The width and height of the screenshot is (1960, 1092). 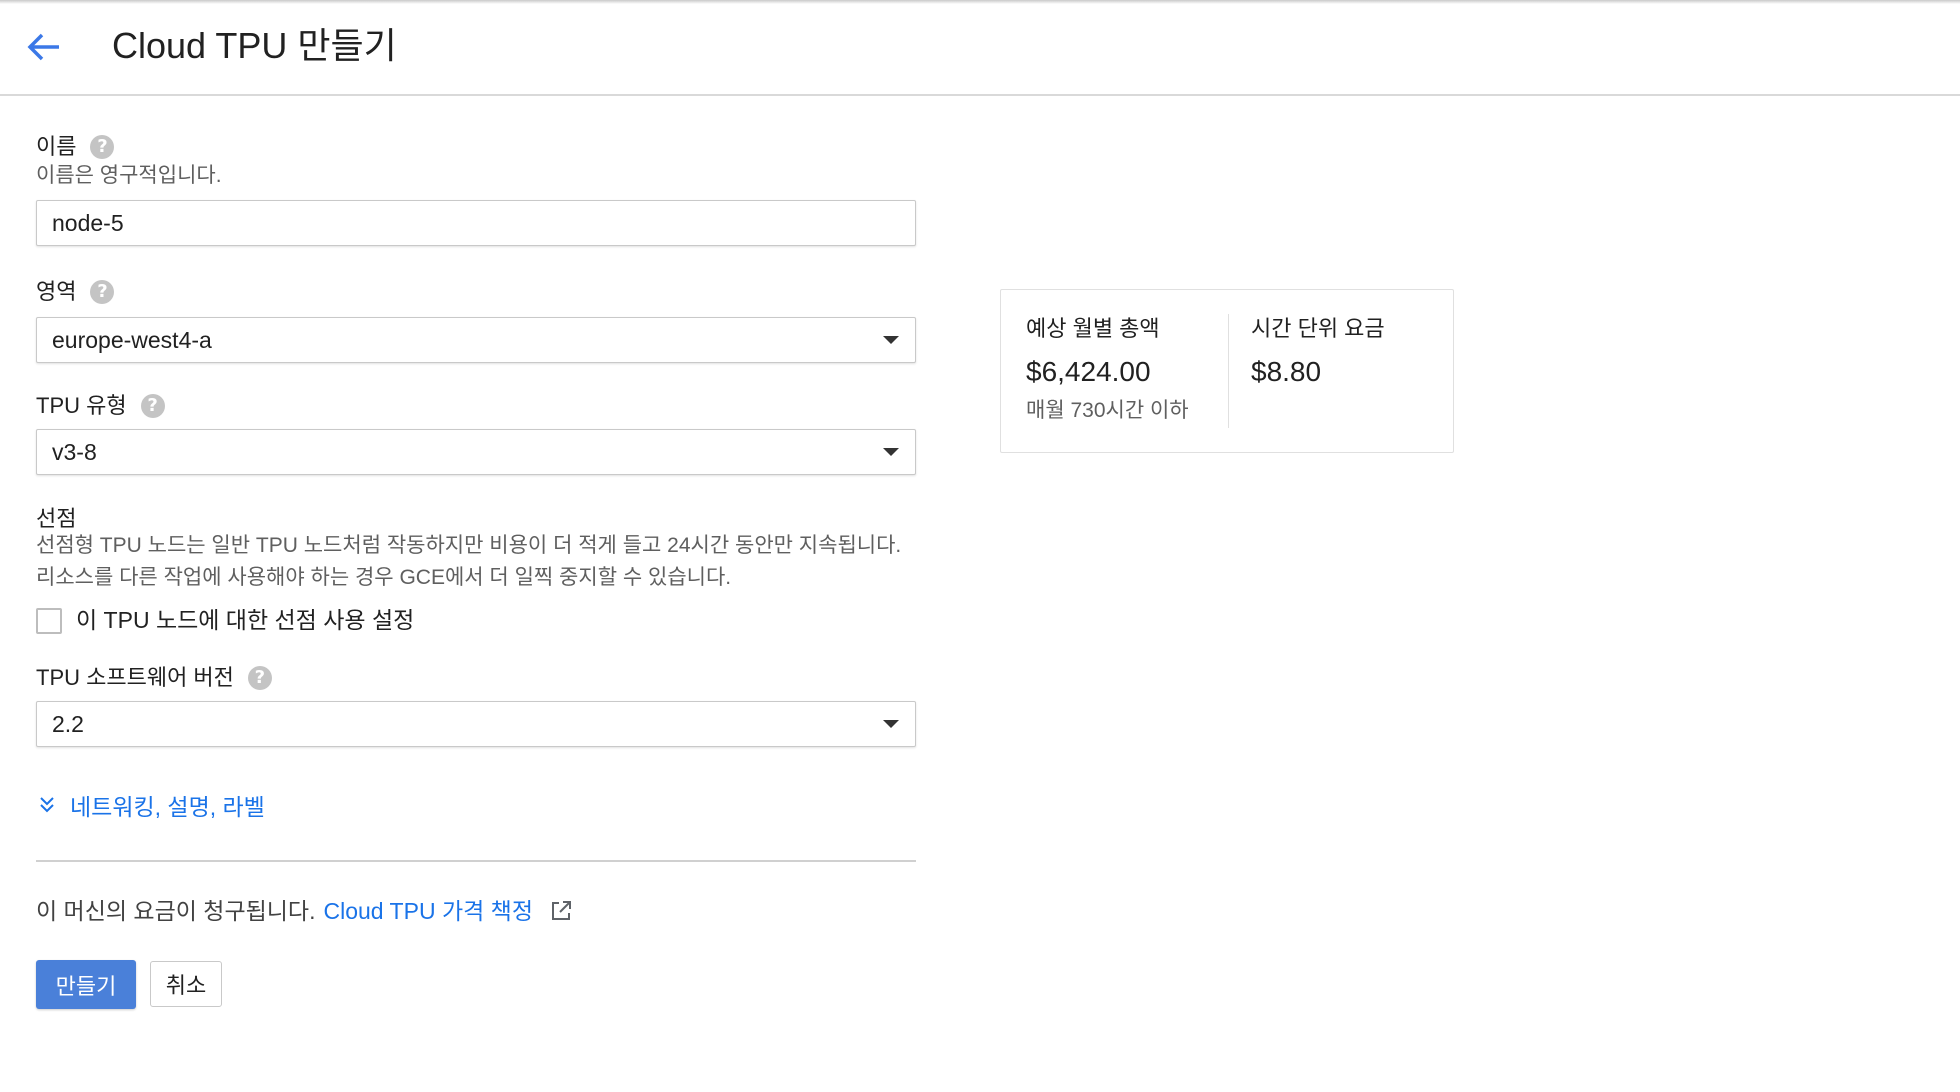 What do you see at coordinates (476, 452) in the screenshot?
I see `tpu-type-select: v3-8` at bounding box center [476, 452].